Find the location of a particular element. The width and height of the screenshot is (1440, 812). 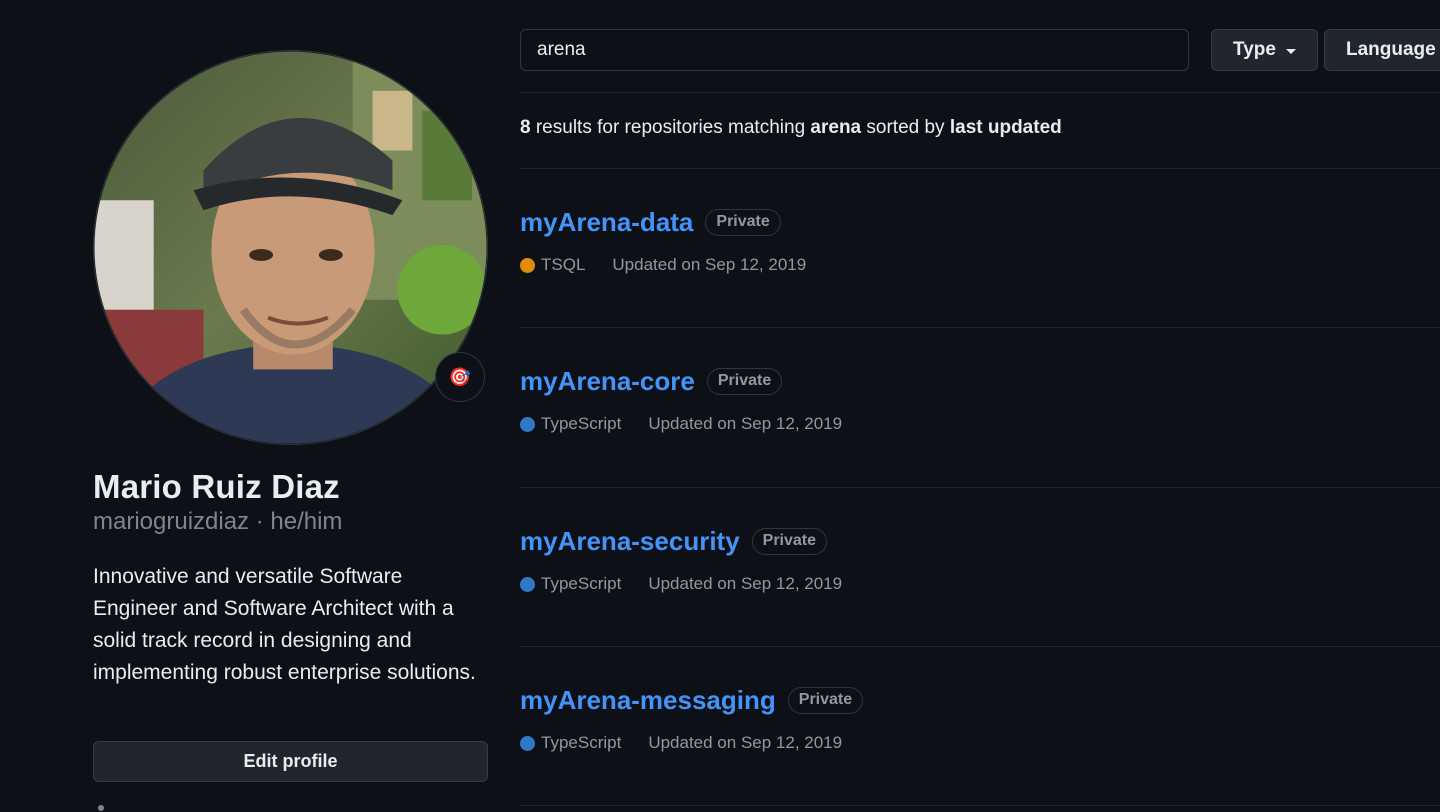

avatar is located at coordinates (290, 247).